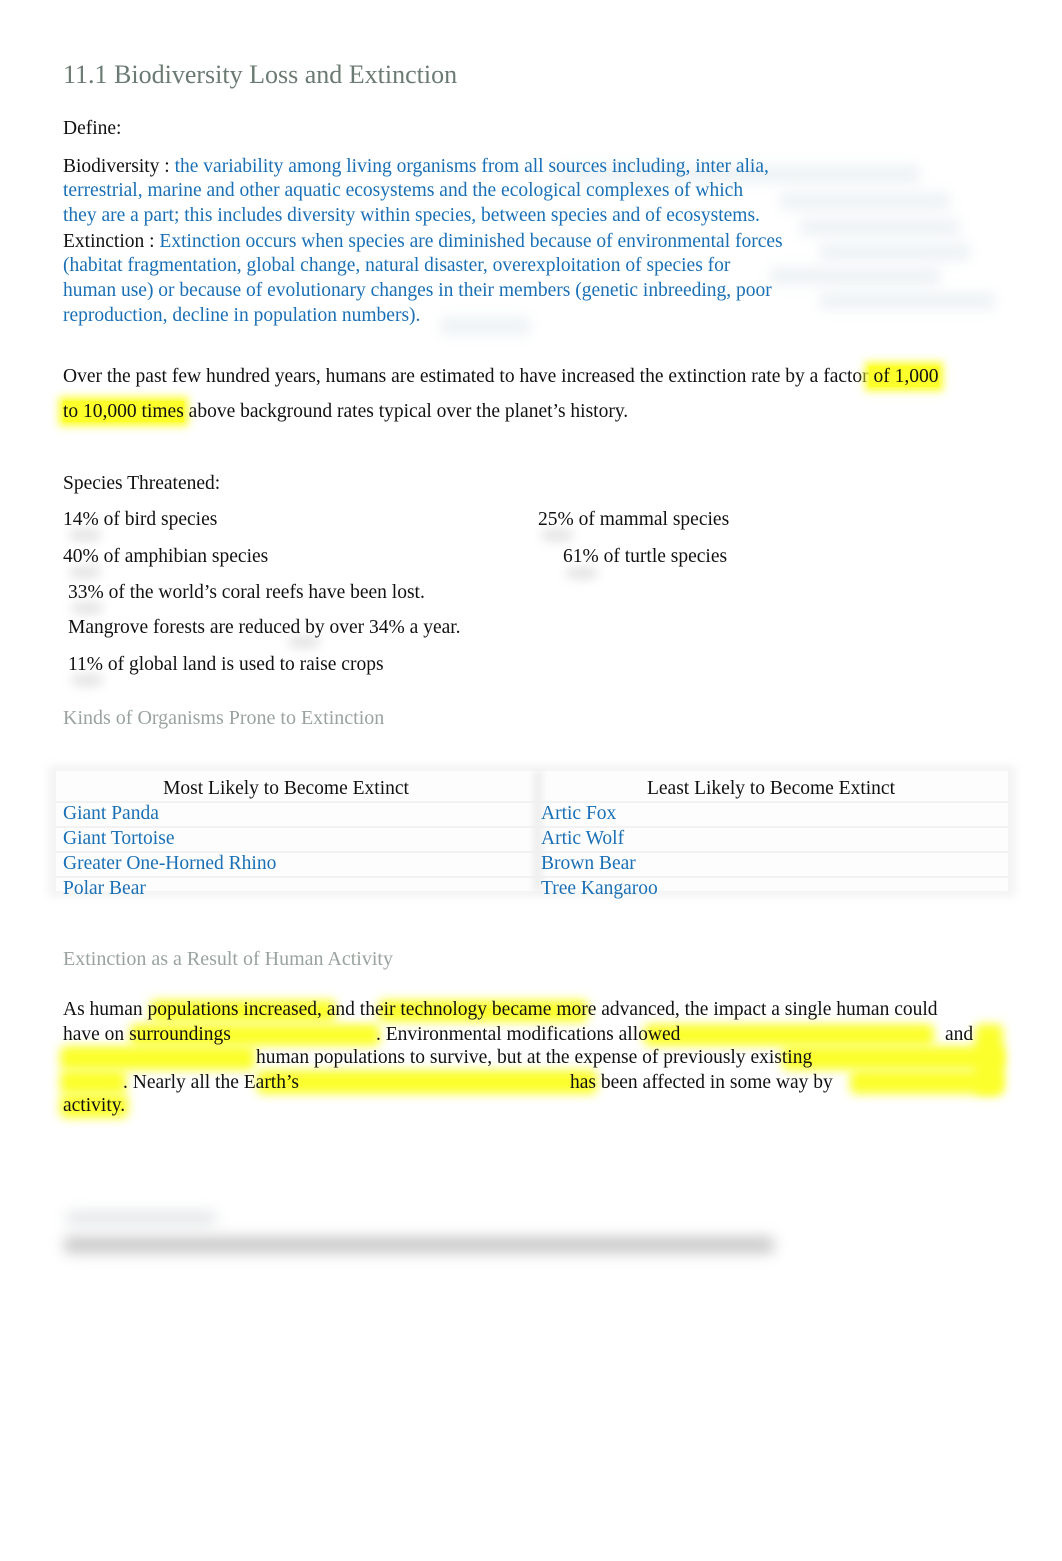 The width and height of the screenshot is (1062, 1561). What do you see at coordinates (228, 959) in the screenshot?
I see `section-heading-human-activity: Extinction as a Result of Human Activity` at bounding box center [228, 959].